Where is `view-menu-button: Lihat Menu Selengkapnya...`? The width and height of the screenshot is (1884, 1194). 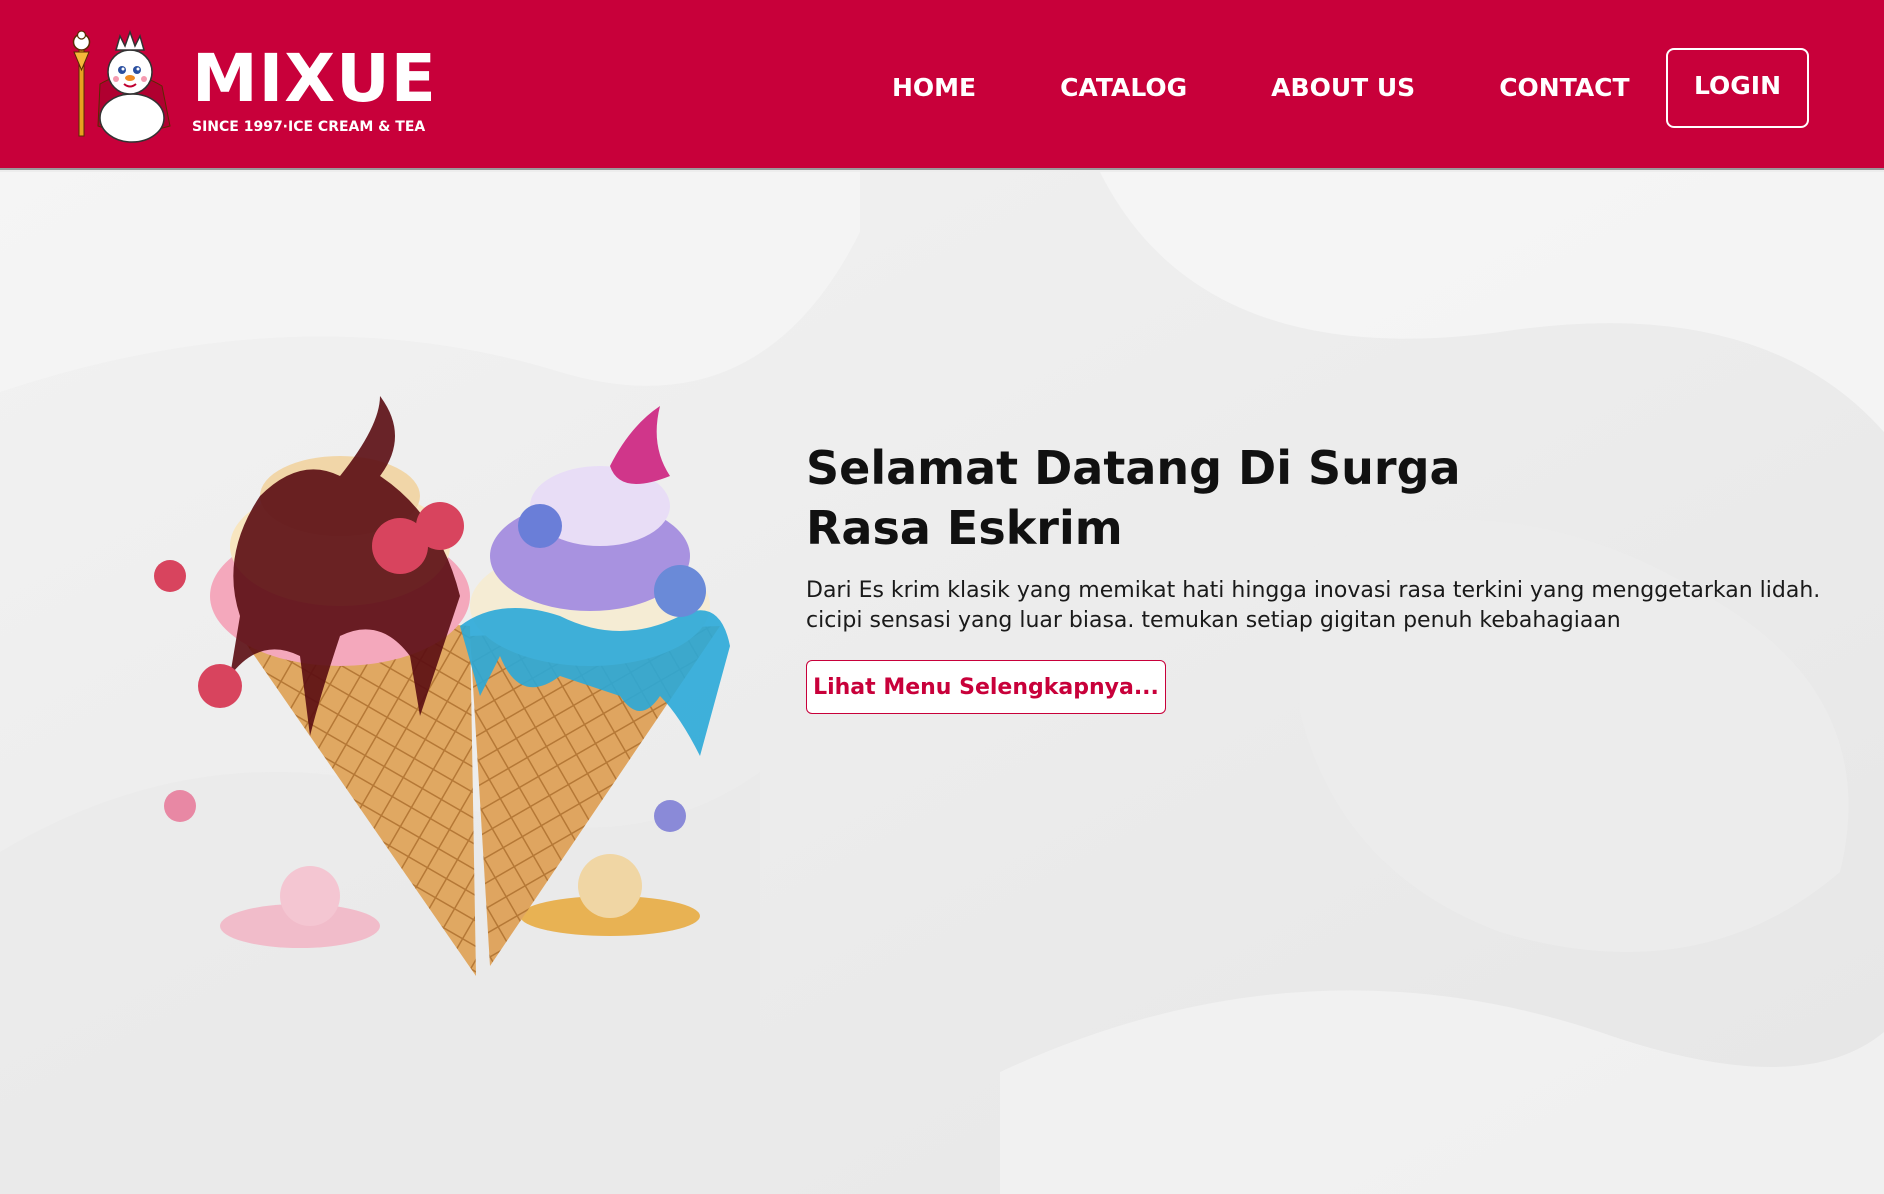 view-menu-button: Lihat Menu Selengkapnya... is located at coordinates (986, 687).